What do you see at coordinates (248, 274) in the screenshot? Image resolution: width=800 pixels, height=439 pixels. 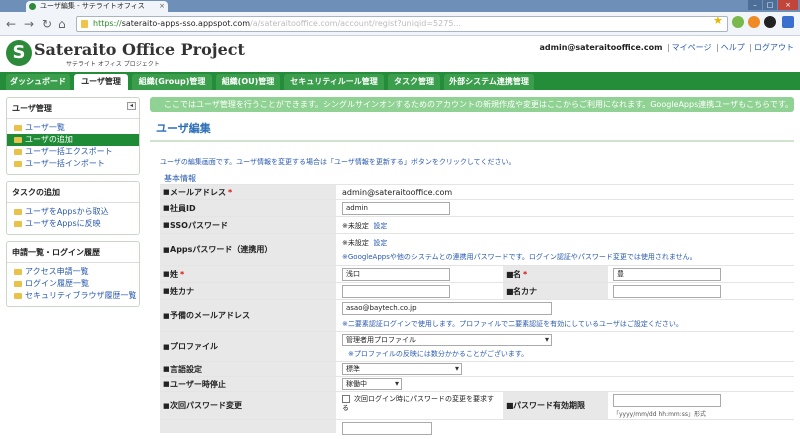 I see `last-name-label: ■ 姓 *` at bounding box center [248, 274].